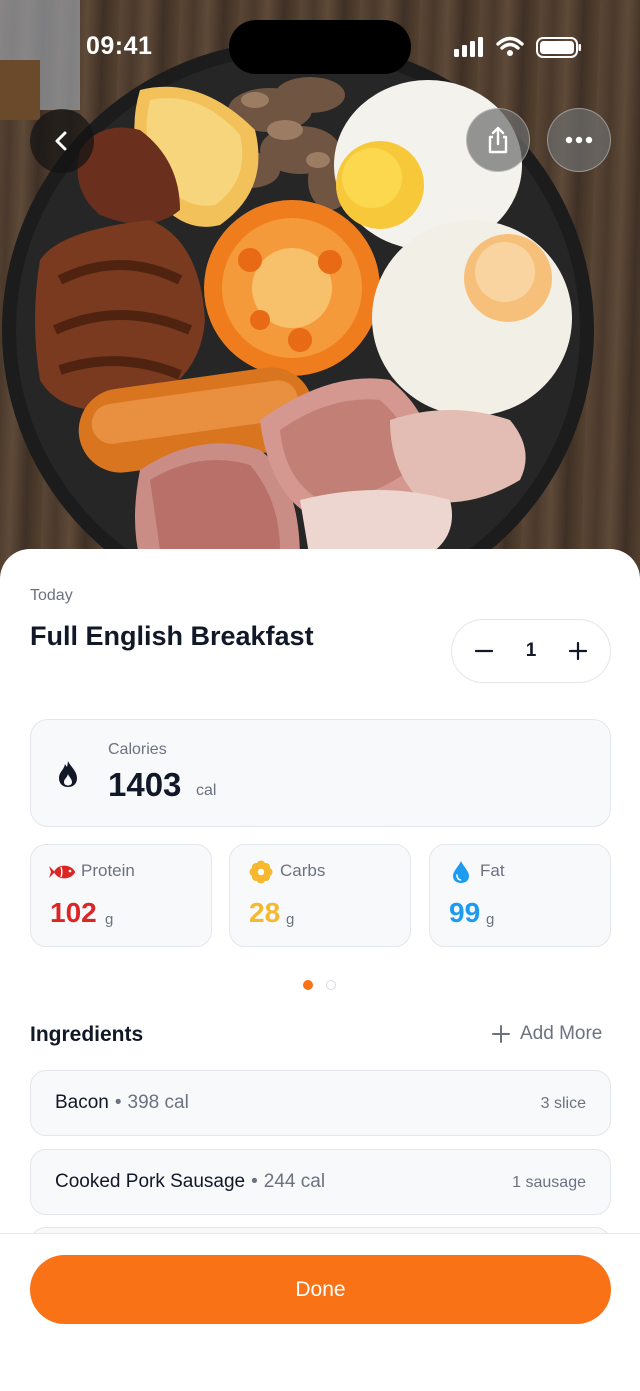 The height and width of the screenshot is (1391, 640). I want to click on fat-value: 99, so click(465, 912).